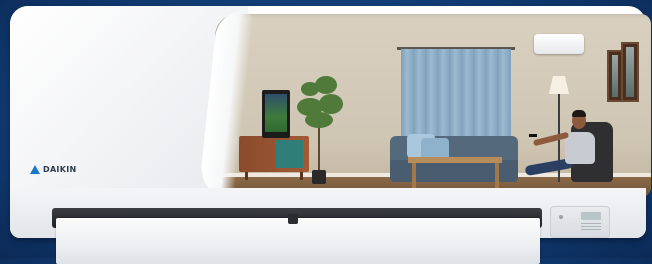 The width and height of the screenshot is (652, 264). I want to click on coffee-table, so click(455, 160).